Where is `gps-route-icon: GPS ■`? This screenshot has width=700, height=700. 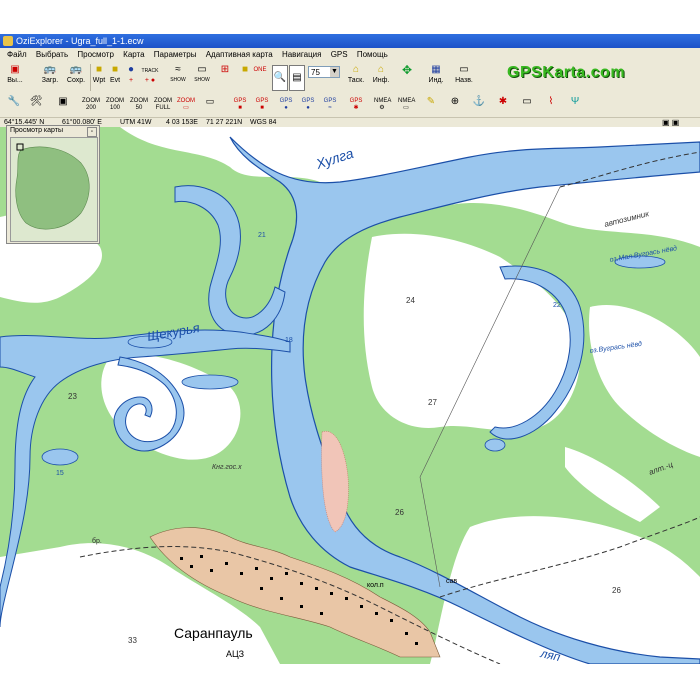 gps-route-icon: GPS ■ is located at coordinates (262, 104).